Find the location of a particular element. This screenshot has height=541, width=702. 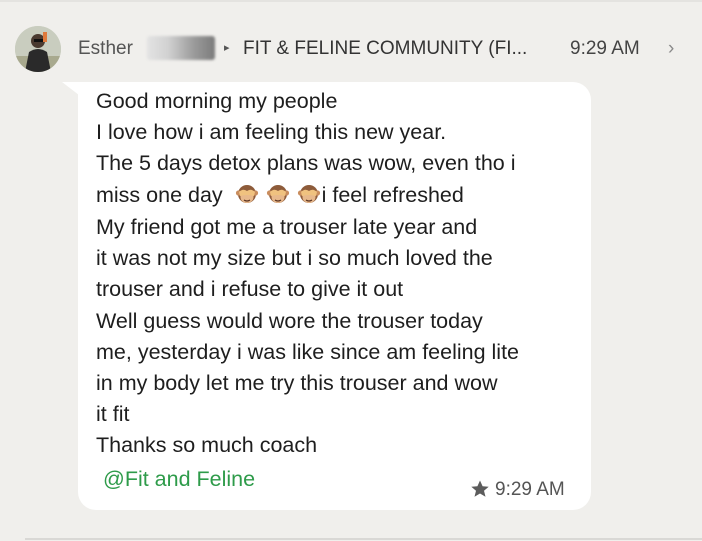

message-timestamp: 9:29 AM is located at coordinates (530, 489).